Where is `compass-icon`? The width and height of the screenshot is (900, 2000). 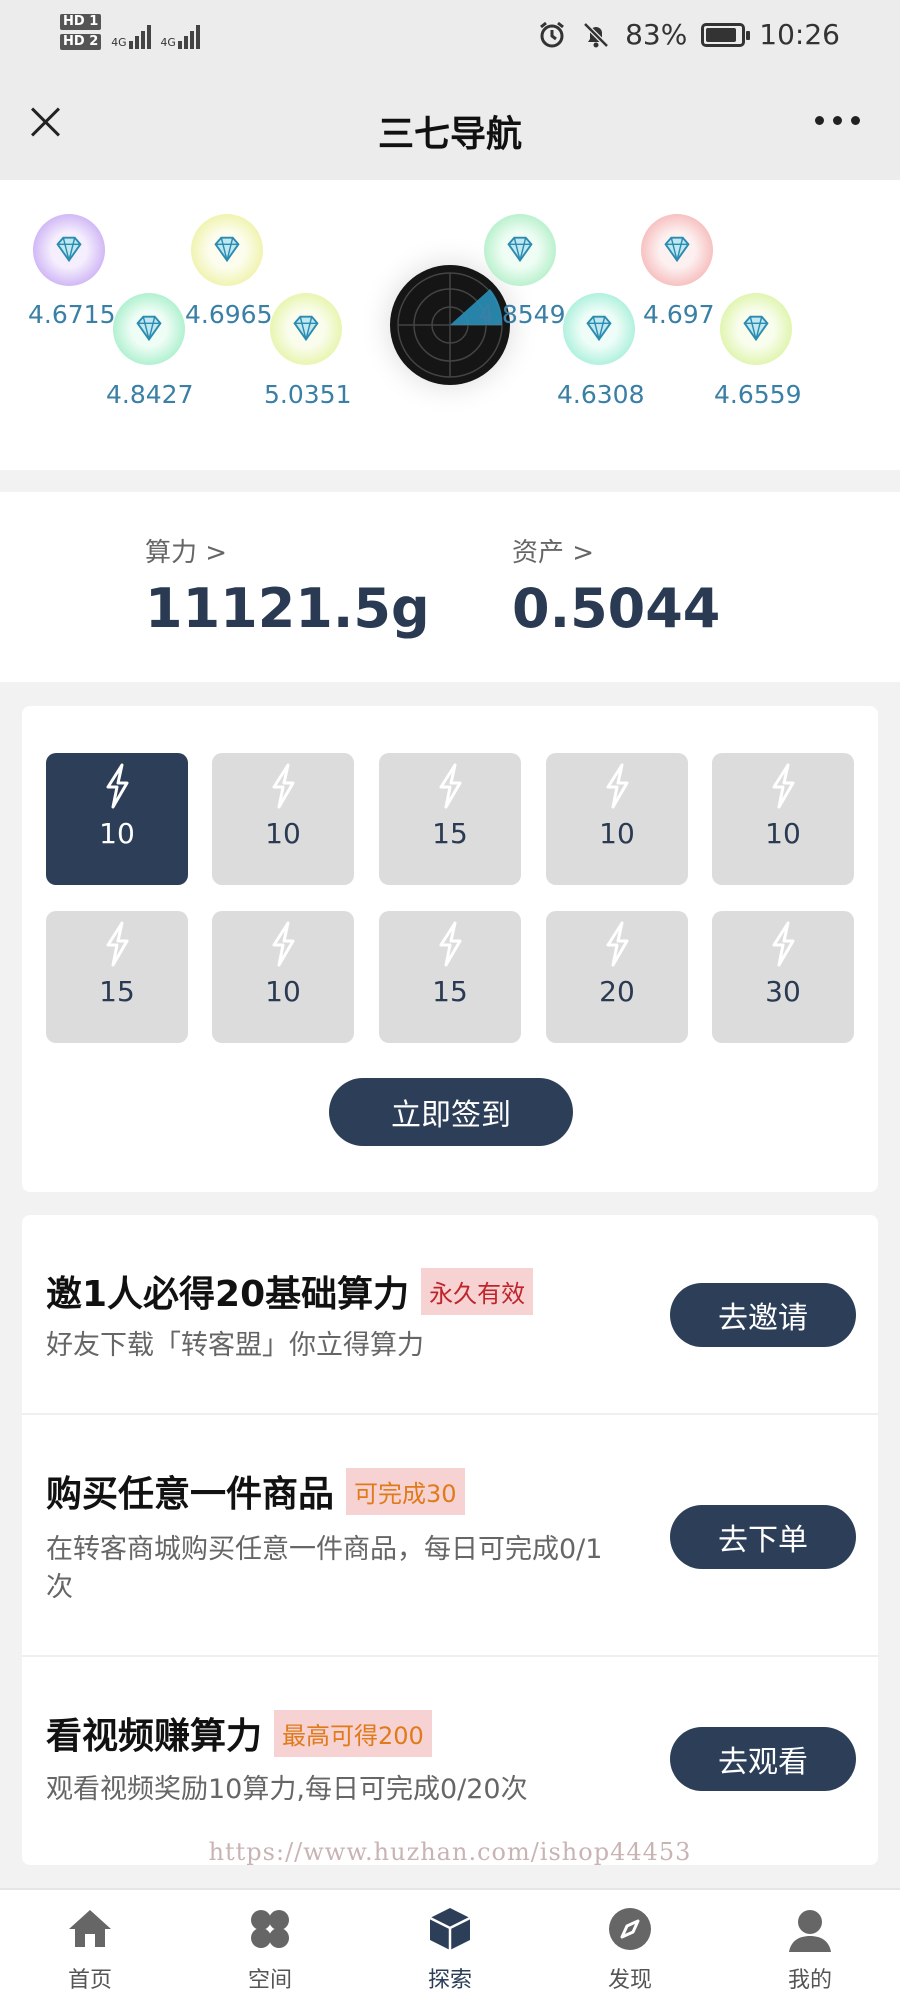
compass-icon is located at coordinates (630, 1929).